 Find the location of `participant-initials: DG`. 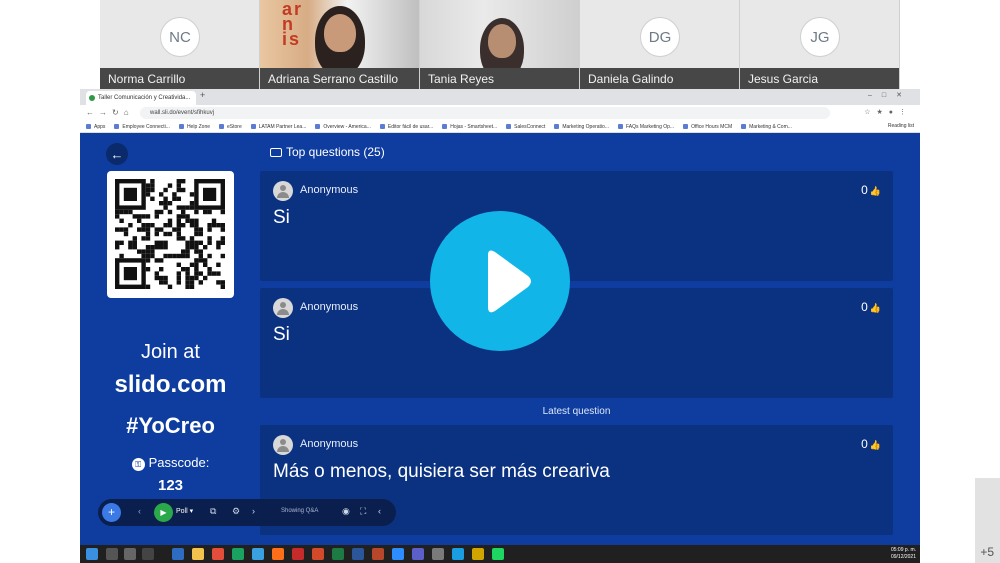

participant-initials: DG is located at coordinates (660, 37).